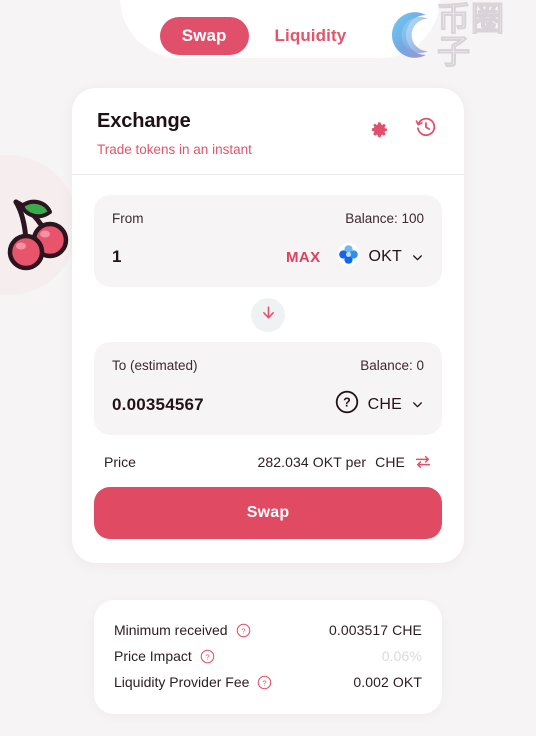  I want to click on detail-value: 0.002 OKT, so click(387, 682).